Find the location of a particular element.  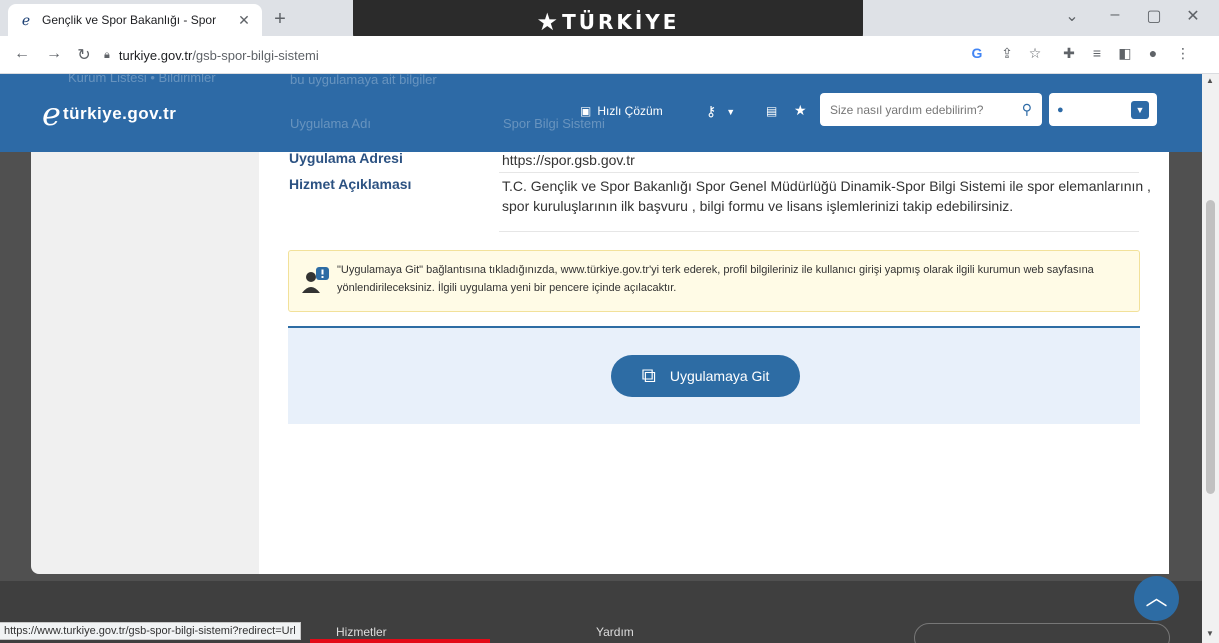

share-icon: ⇪ is located at coordinates (1007, 53).